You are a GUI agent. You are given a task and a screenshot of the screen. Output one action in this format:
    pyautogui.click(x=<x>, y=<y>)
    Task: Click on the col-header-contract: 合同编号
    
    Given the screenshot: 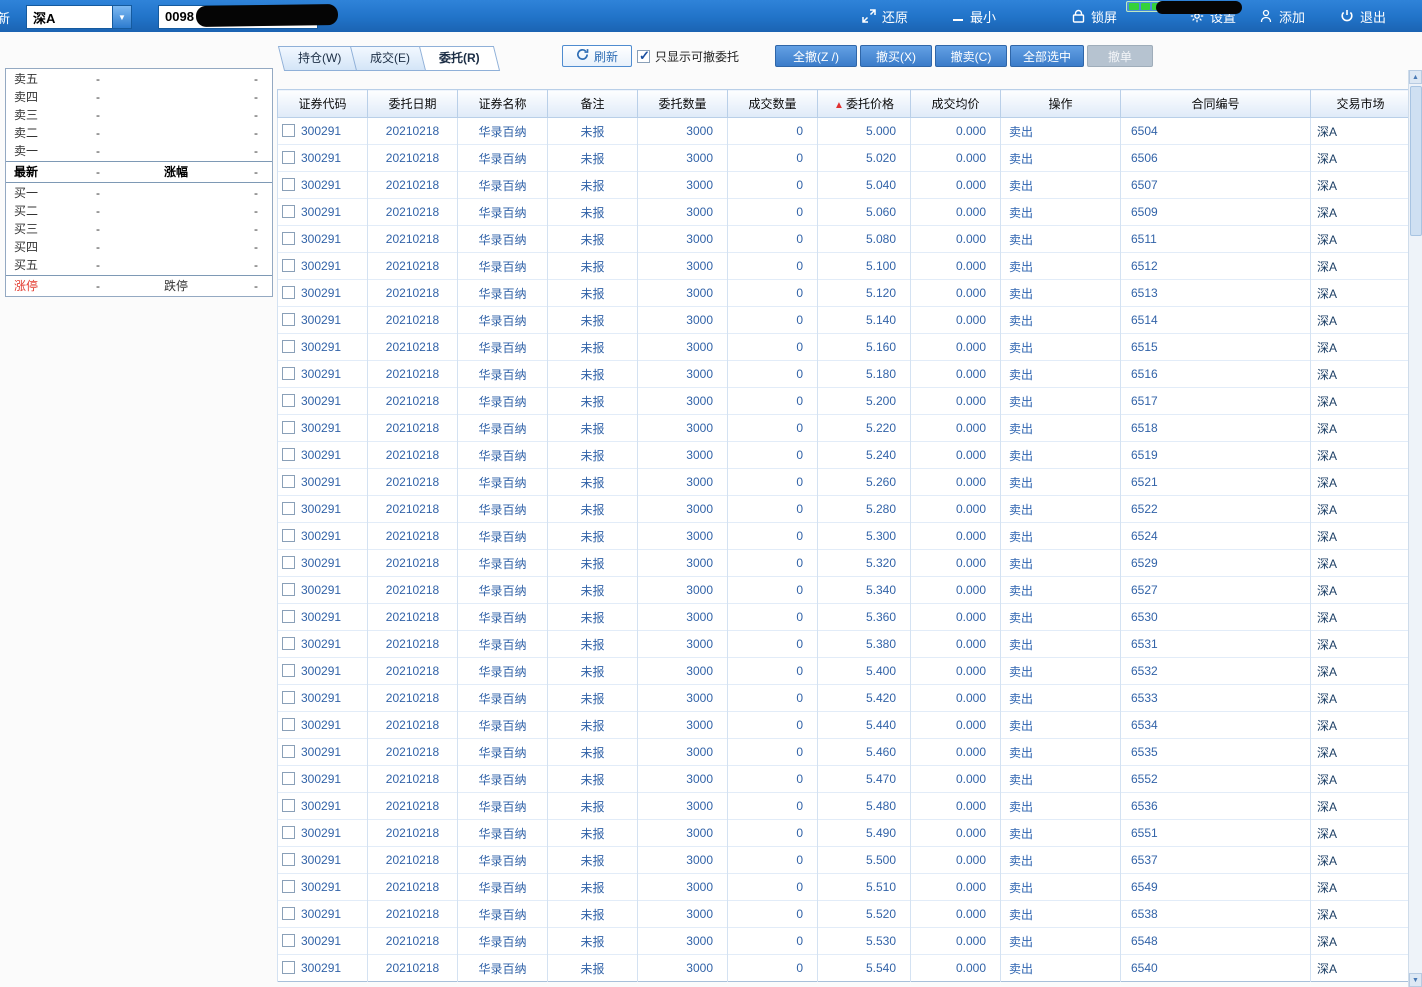 What is the action you would take?
    pyautogui.click(x=1215, y=103)
    